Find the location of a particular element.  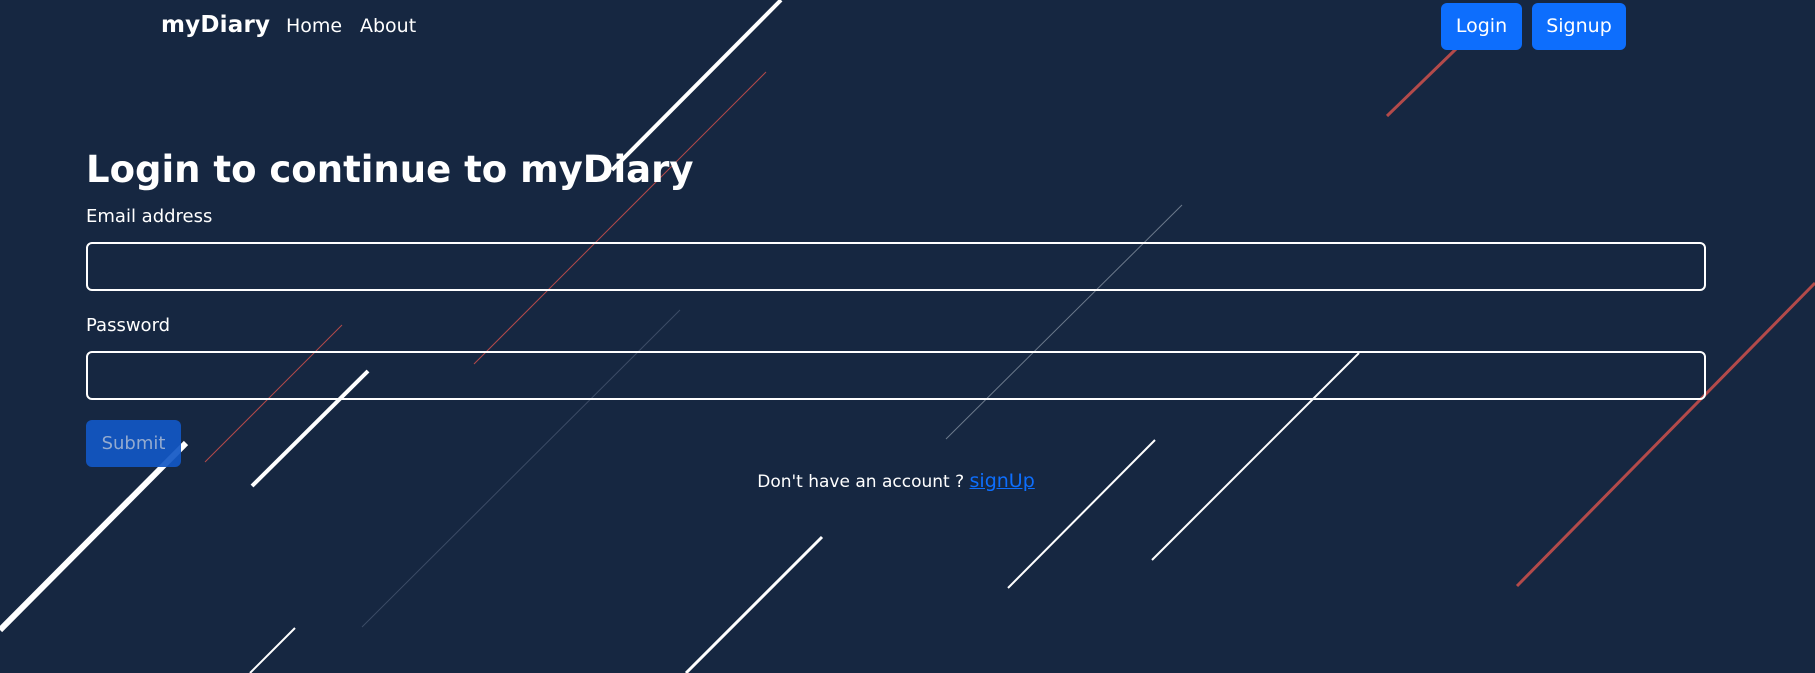

submit-button: Submit is located at coordinates (133, 443).